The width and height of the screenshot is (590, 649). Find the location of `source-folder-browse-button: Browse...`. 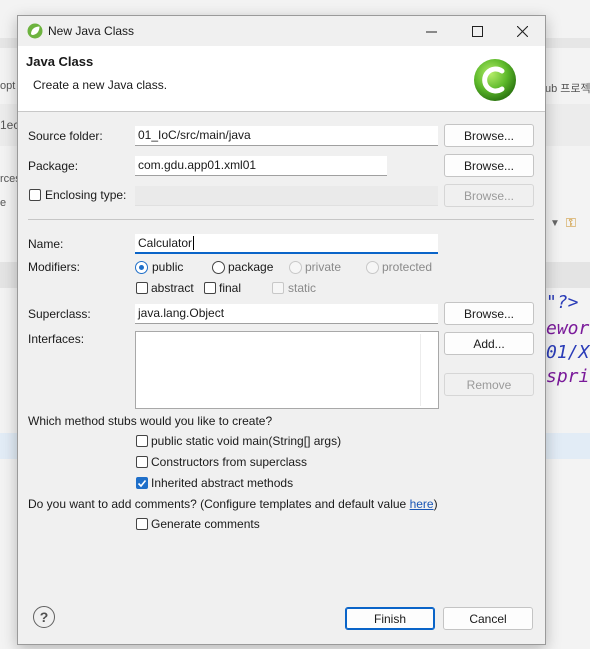

source-folder-browse-button: Browse... is located at coordinates (489, 135).